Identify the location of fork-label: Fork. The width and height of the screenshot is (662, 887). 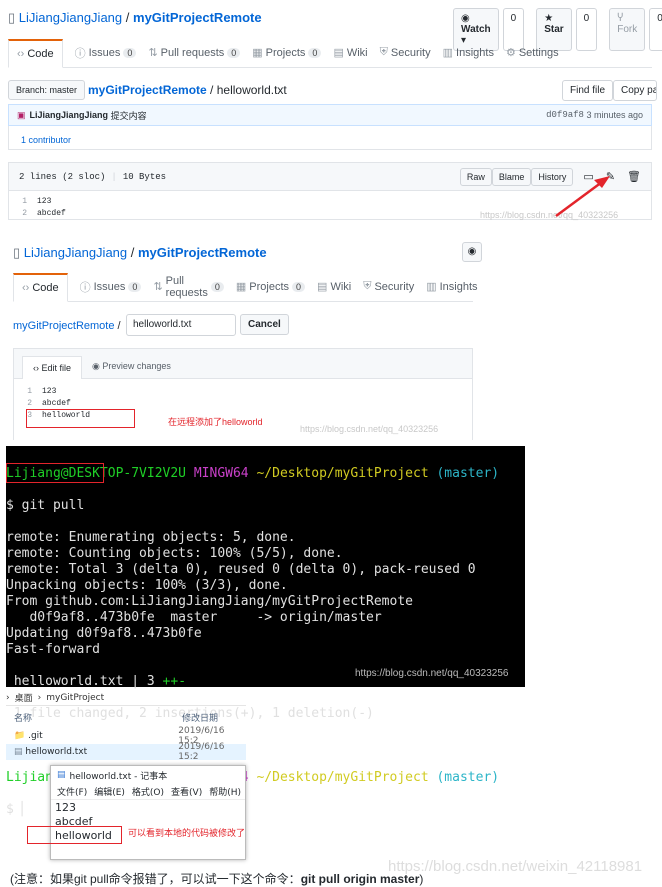
(627, 29).